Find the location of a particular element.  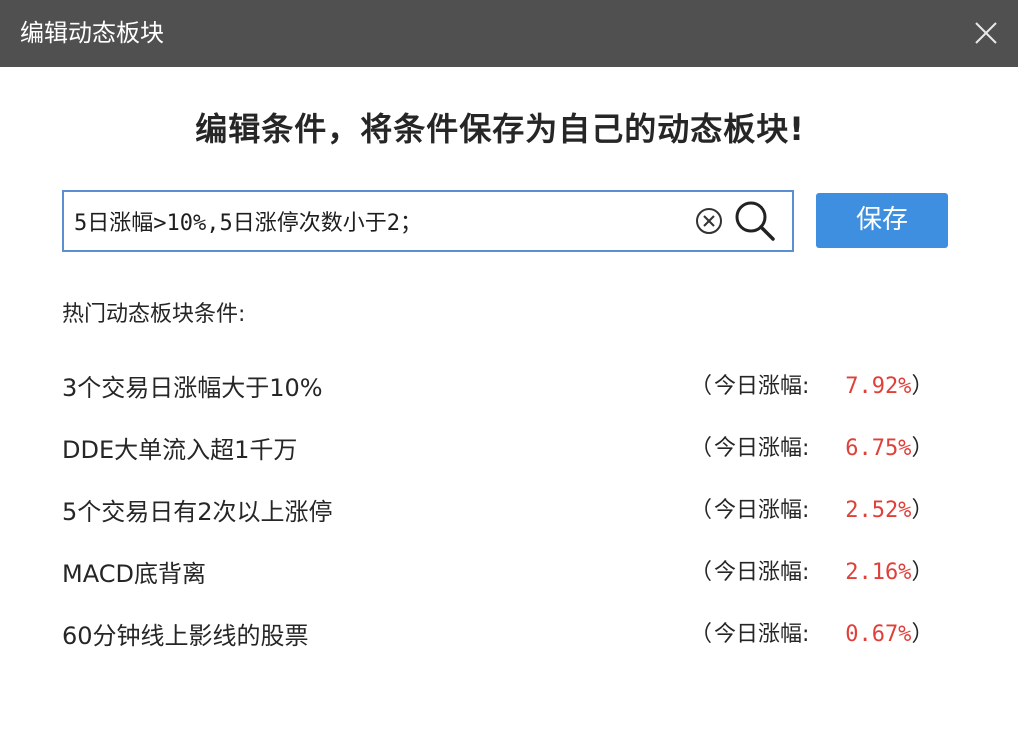

section-label: 热门动态板块条件: is located at coordinates (154, 314).